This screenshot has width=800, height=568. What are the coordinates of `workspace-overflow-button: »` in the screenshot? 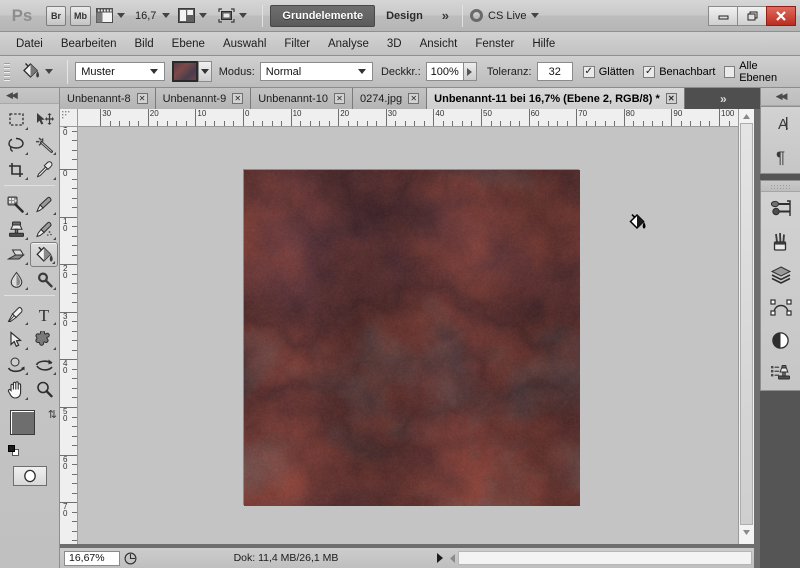 It's located at (444, 15).